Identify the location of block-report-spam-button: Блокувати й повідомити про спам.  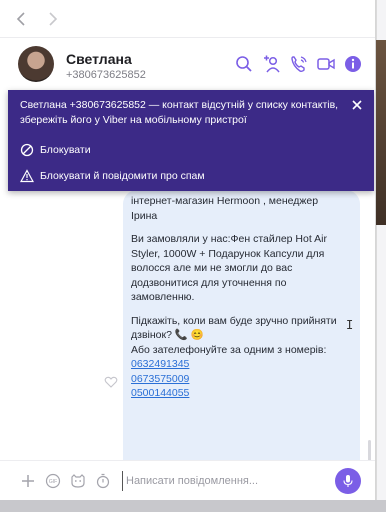
(144, 176).